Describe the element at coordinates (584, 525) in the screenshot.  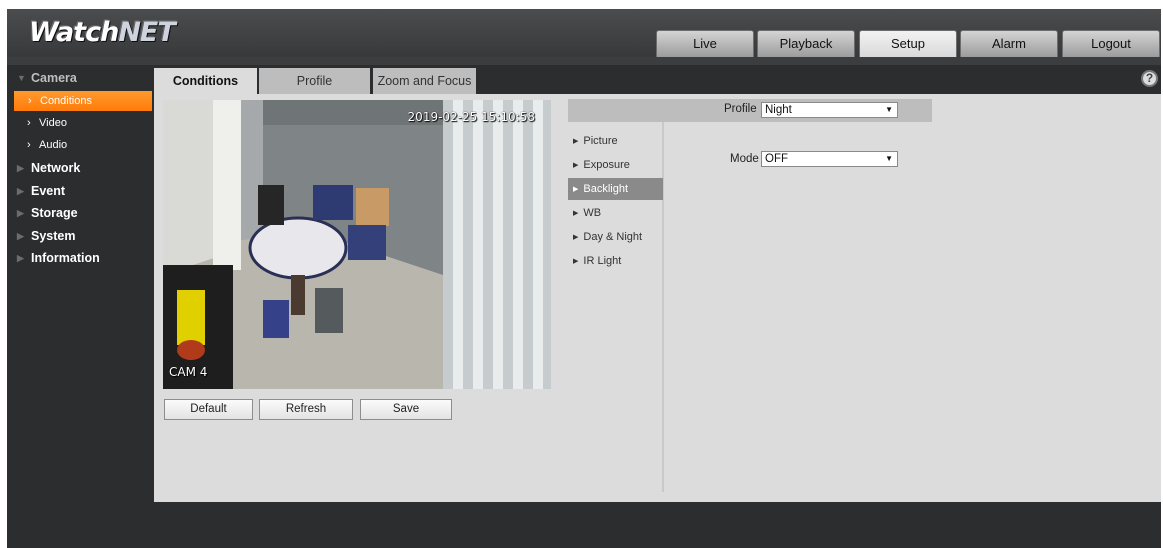
I see `footer-bar` at that location.